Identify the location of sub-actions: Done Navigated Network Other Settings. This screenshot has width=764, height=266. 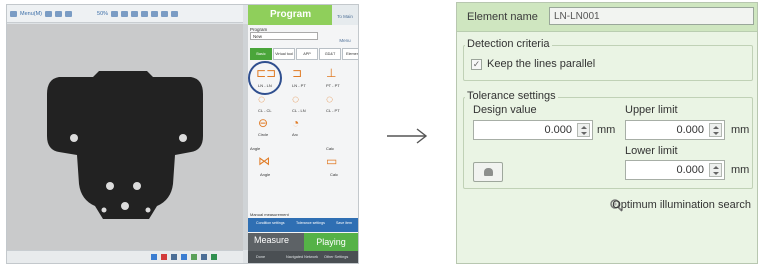
(303, 257).